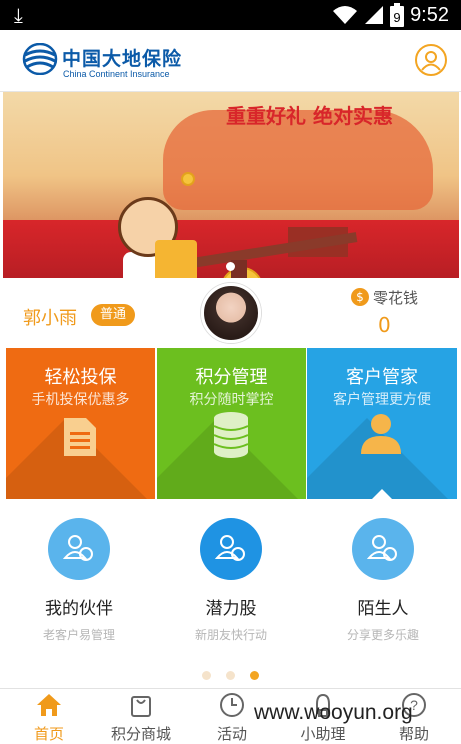 The width and height of the screenshot is (461, 744). I want to click on dollar-coin-icon: $, so click(360, 297).